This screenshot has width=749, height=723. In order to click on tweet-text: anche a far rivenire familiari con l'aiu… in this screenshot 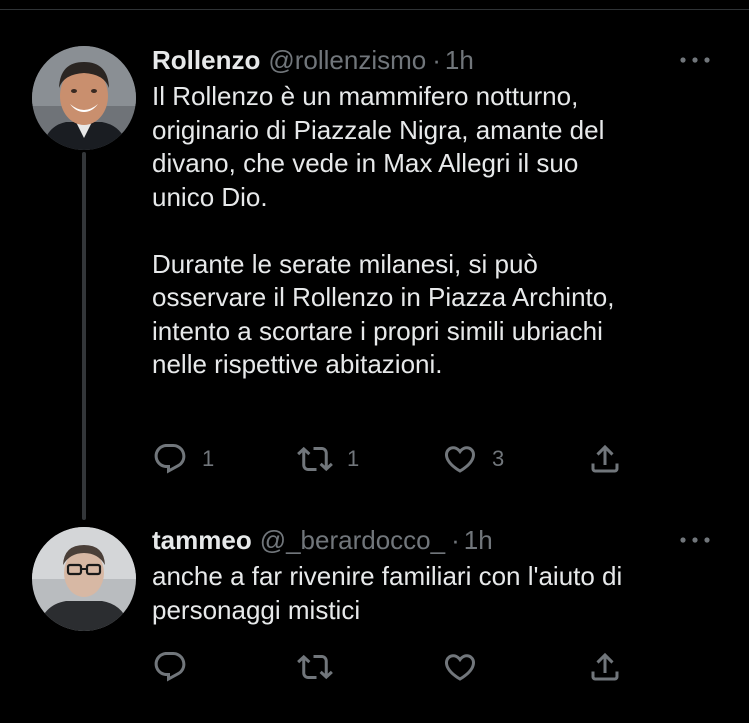, I will do `click(387, 593)`.